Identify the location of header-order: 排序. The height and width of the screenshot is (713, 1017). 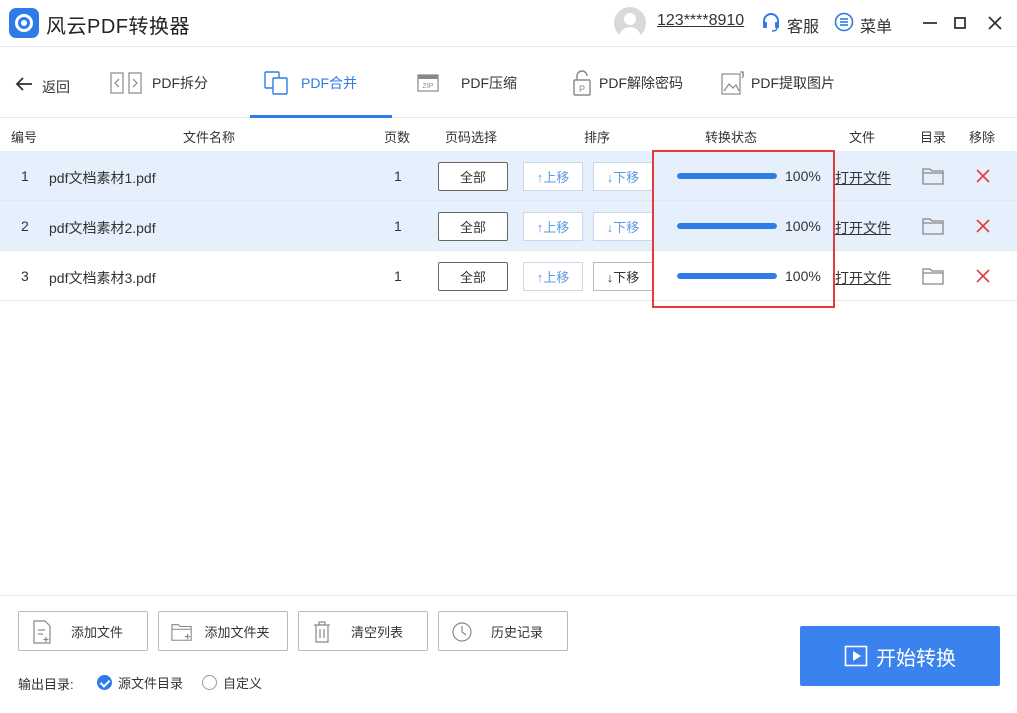
(597, 137).